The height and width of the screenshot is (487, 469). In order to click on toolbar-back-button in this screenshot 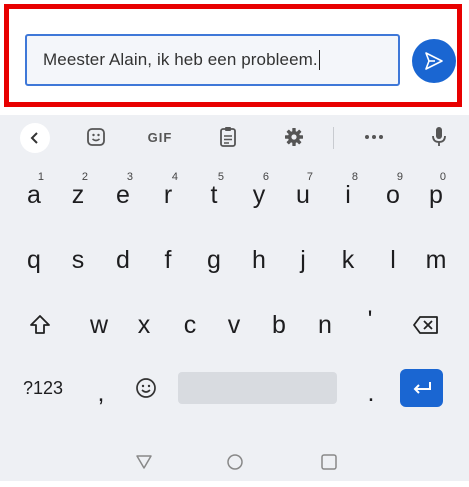, I will do `click(35, 138)`.